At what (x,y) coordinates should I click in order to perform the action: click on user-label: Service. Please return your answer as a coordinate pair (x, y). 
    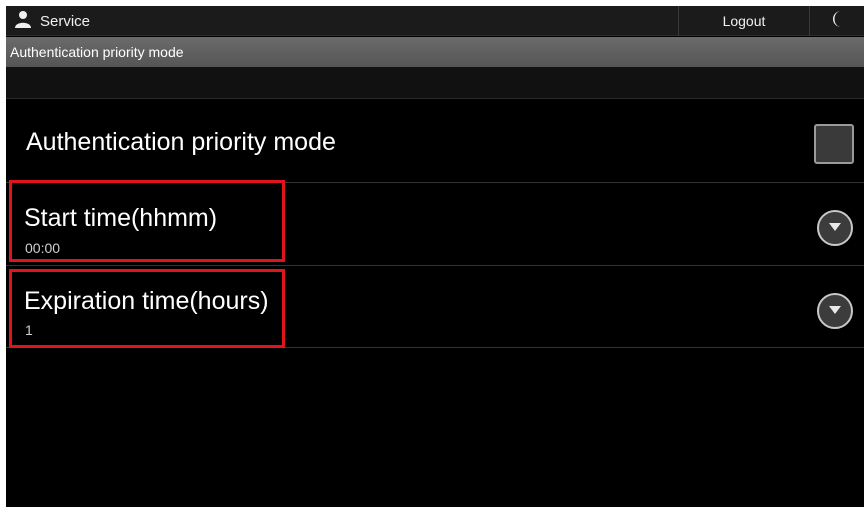
    Looking at the image, I should click on (65, 21).